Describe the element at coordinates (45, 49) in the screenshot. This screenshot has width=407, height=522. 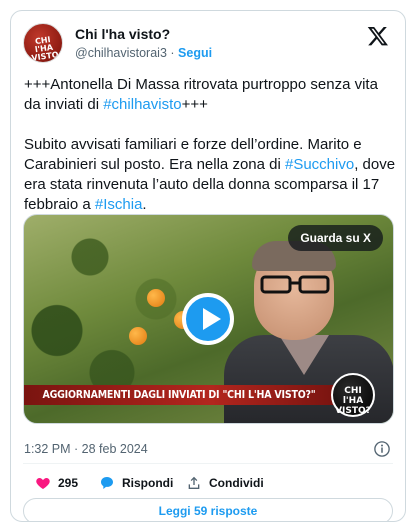
I see `avatar-logo-text: CHI l'HA VISTO` at that location.